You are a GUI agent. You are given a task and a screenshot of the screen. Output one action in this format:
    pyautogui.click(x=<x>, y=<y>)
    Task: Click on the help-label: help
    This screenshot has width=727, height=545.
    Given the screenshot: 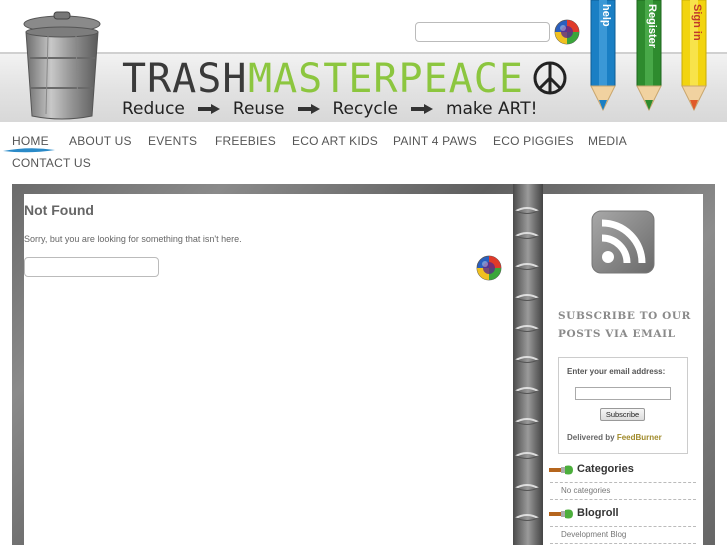 What is the action you would take?
    pyautogui.click(x=606, y=15)
    